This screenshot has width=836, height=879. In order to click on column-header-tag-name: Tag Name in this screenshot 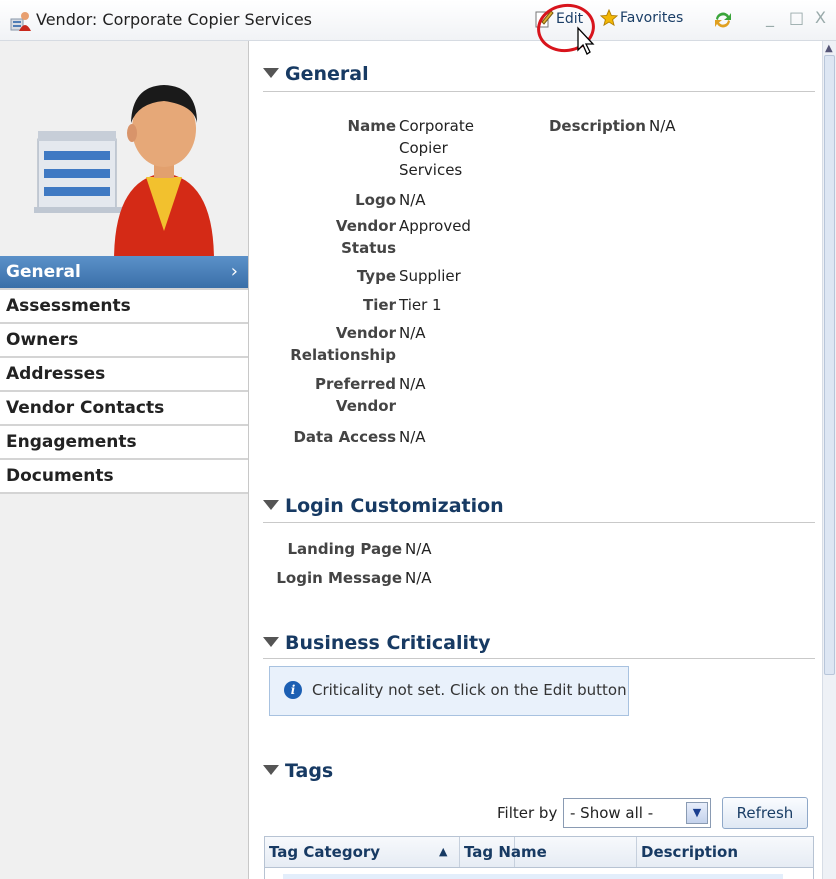, I will do `click(548, 852)`.